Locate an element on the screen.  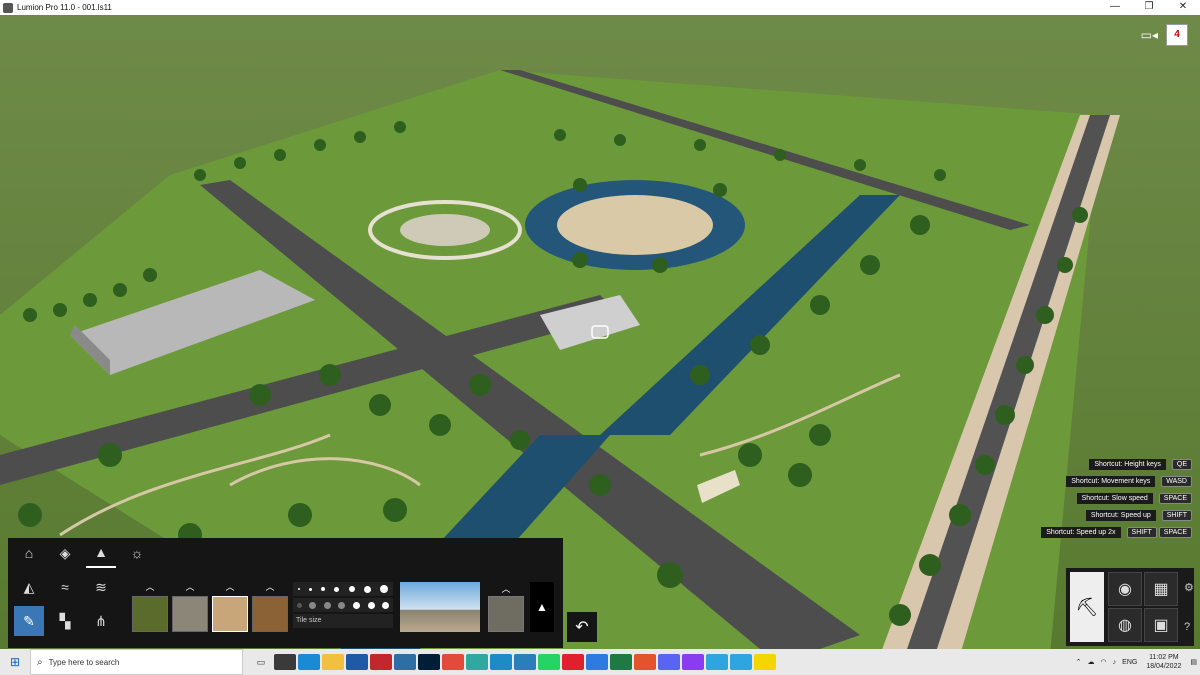
mode-panel: ⛏ ◉ ▦ ◍ ▣ ⚙ ? is located at coordinates (1130, 607).